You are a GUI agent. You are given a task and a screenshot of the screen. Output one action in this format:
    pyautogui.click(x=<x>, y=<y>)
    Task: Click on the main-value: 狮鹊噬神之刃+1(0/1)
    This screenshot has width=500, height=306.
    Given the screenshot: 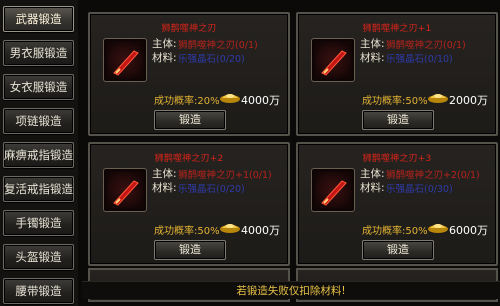 What is the action you would take?
    pyautogui.click(x=225, y=175)
    